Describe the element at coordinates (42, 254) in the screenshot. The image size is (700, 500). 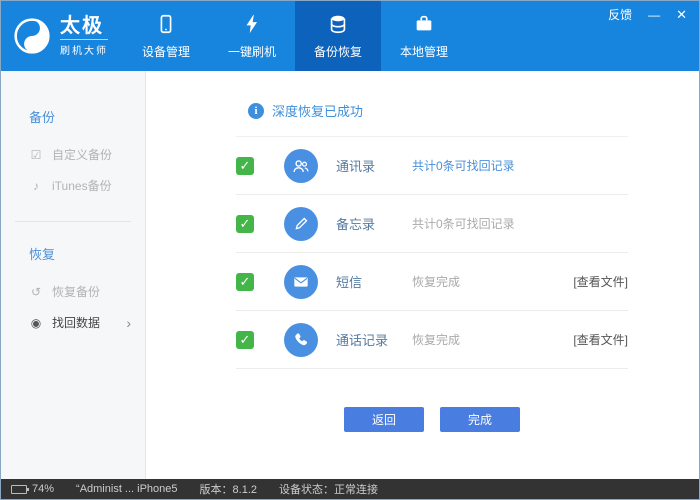
I see `sidebar-section-restore: 恢复` at that location.